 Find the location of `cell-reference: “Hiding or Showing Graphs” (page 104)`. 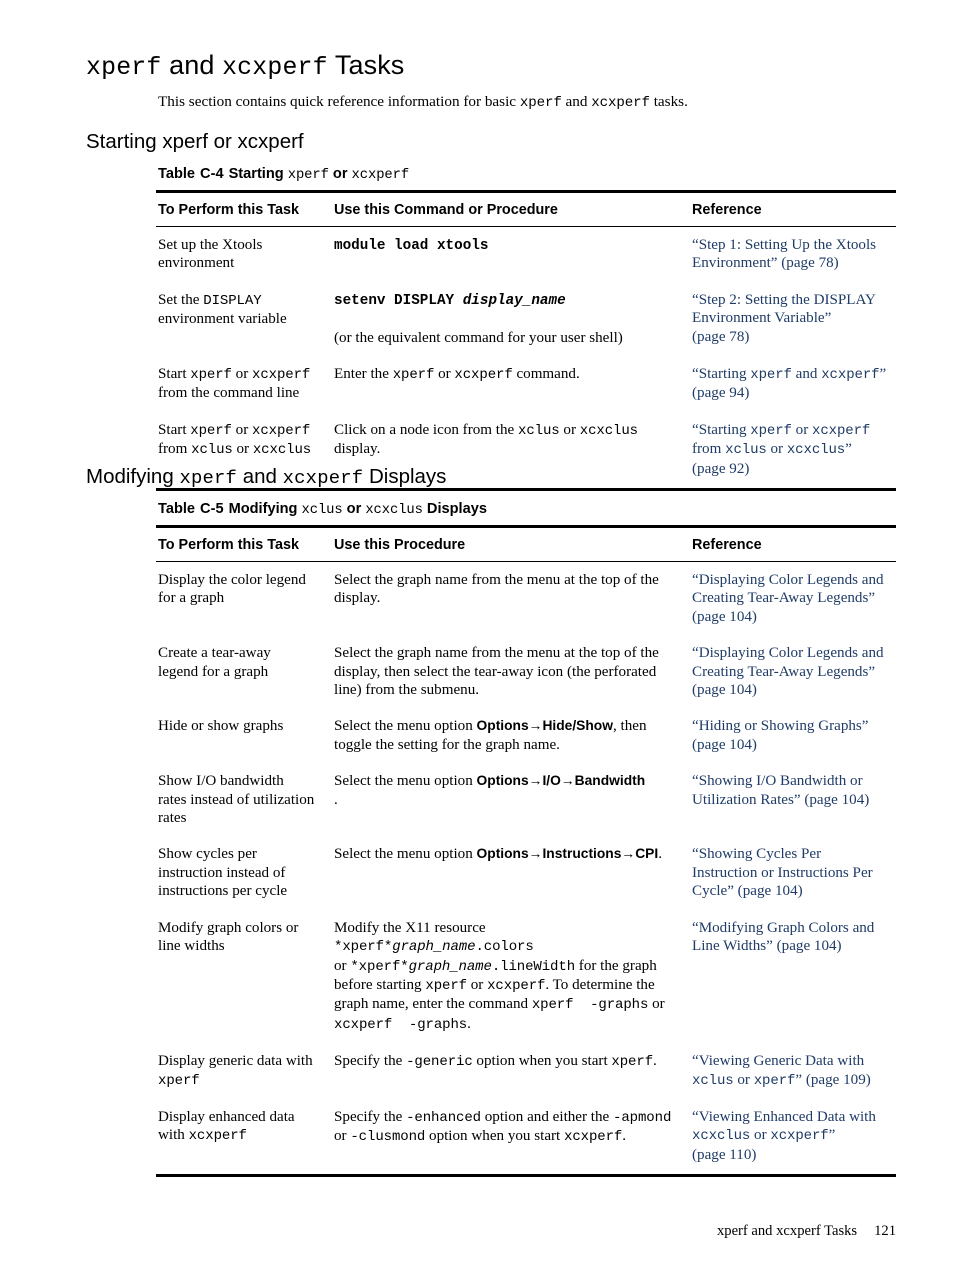

cell-reference: “Hiding or Showing Graphs” (page 104) is located at coordinates (793, 735).